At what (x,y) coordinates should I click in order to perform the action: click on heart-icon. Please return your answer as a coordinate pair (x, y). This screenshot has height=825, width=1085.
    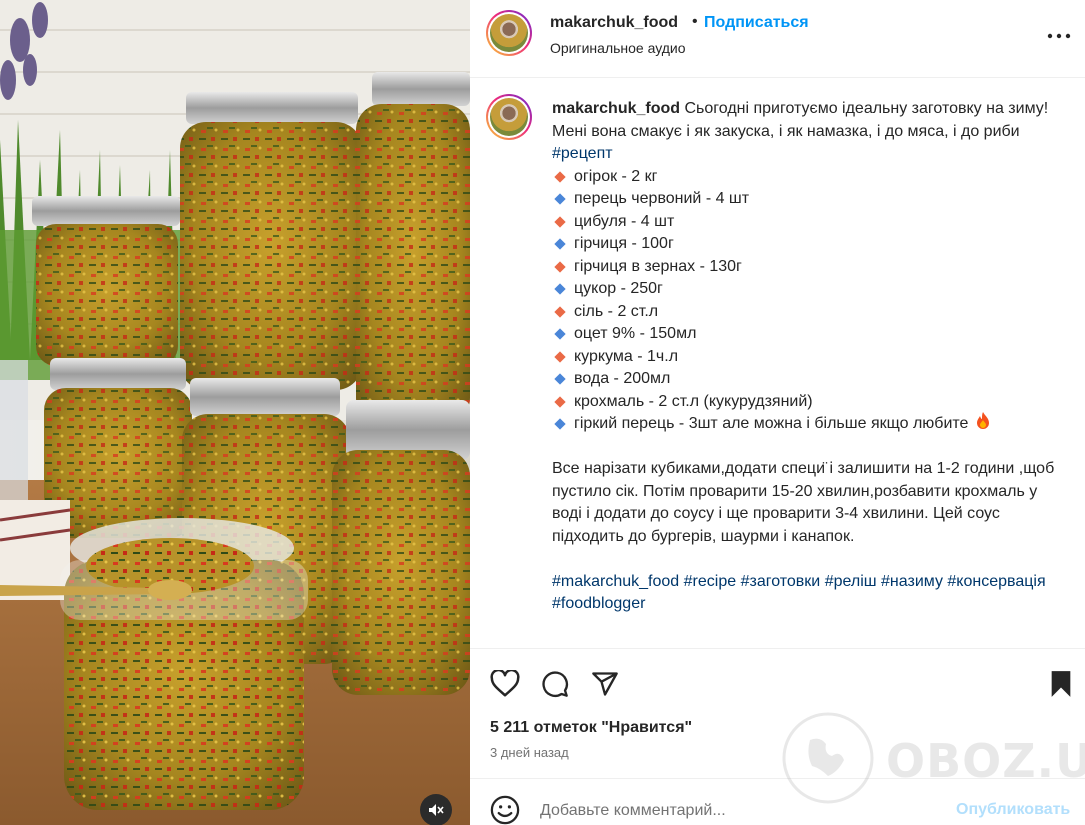
    Looking at the image, I should click on (505, 683).